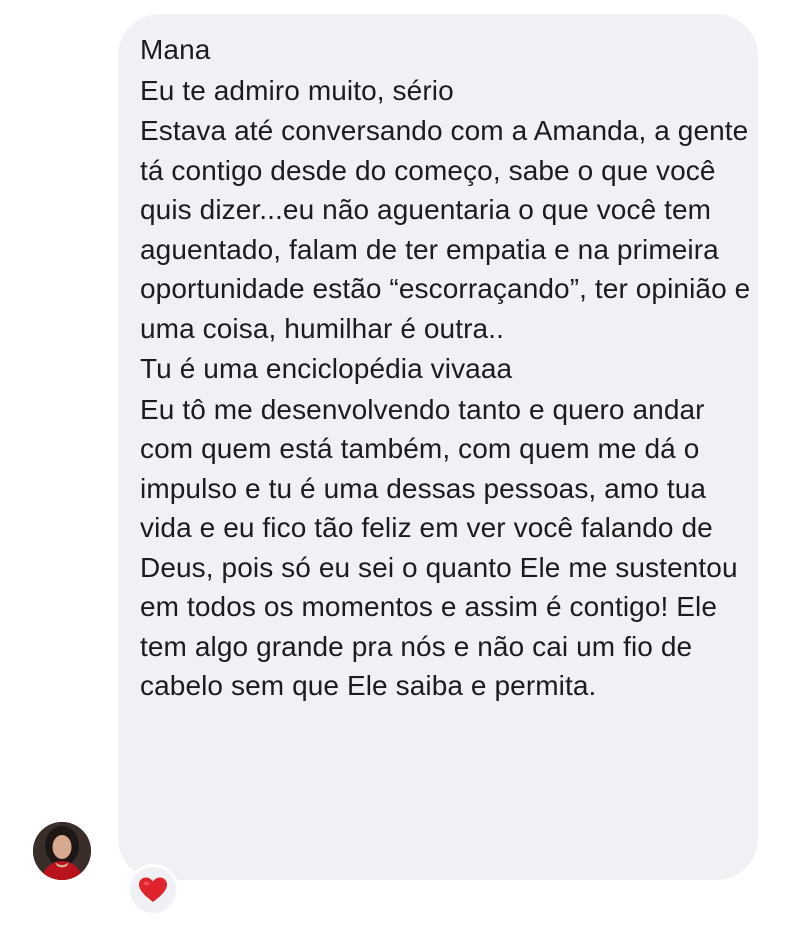 The width and height of the screenshot is (800, 925). What do you see at coordinates (175, 49) in the screenshot?
I see `message-text: Mana` at bounding box center [175, 49].